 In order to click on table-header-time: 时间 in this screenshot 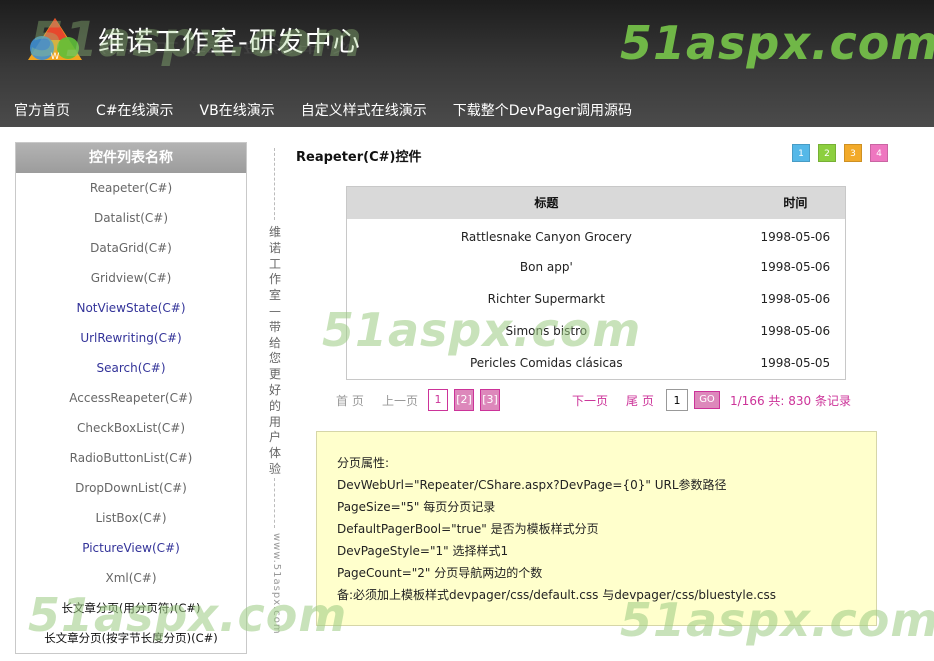, I will do `click(795, 203)`.